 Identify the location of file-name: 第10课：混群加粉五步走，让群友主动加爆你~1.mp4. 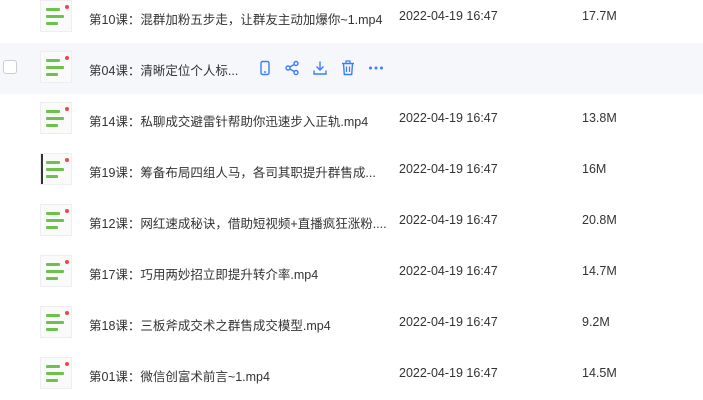
(235, 18).